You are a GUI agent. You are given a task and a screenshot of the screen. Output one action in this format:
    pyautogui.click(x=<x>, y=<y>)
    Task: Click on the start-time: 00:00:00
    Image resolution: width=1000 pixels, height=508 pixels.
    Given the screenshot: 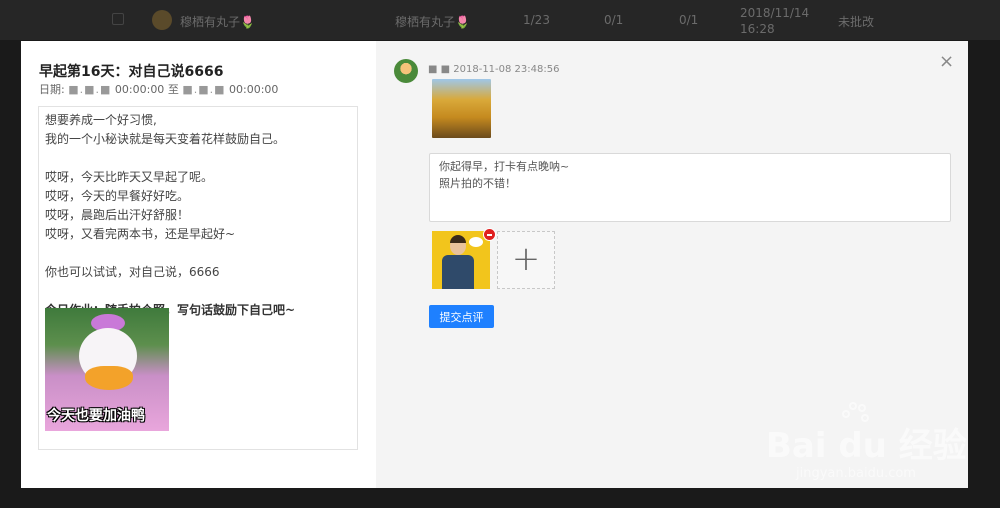 What is the action you would take?
    pyautogui.click(x=139, y=89)
    